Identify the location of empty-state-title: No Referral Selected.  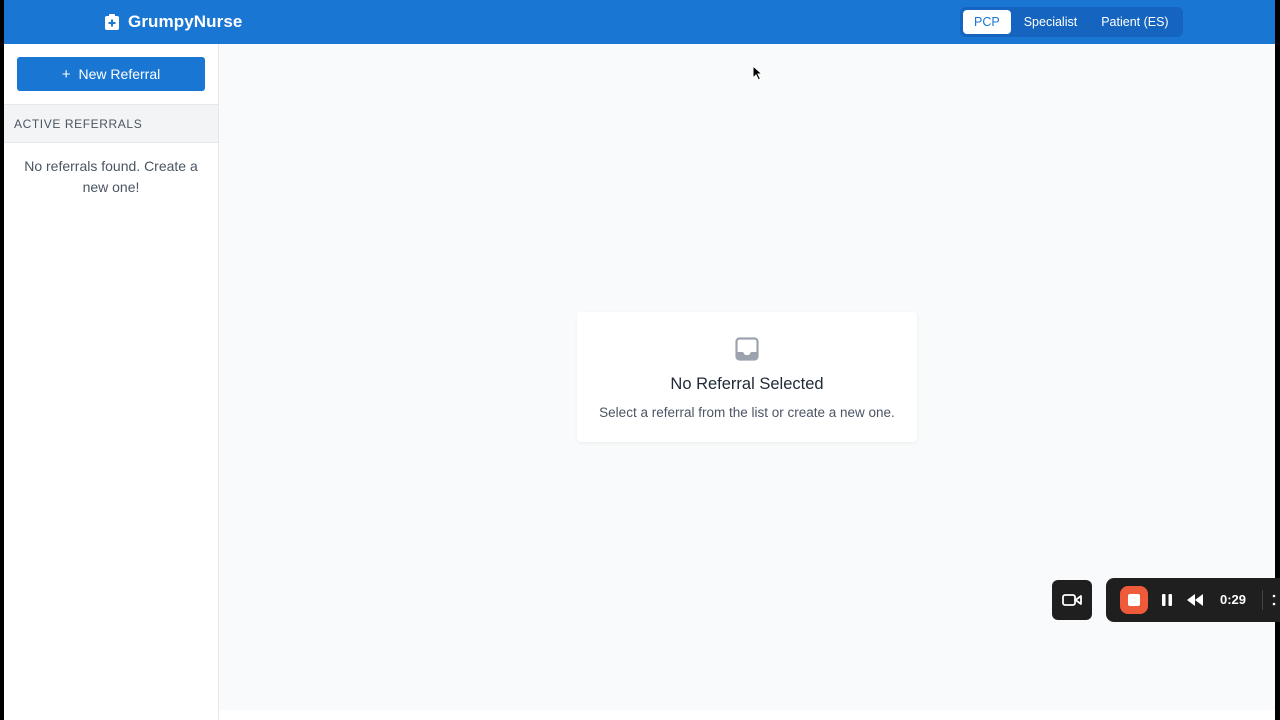
(747, 384).